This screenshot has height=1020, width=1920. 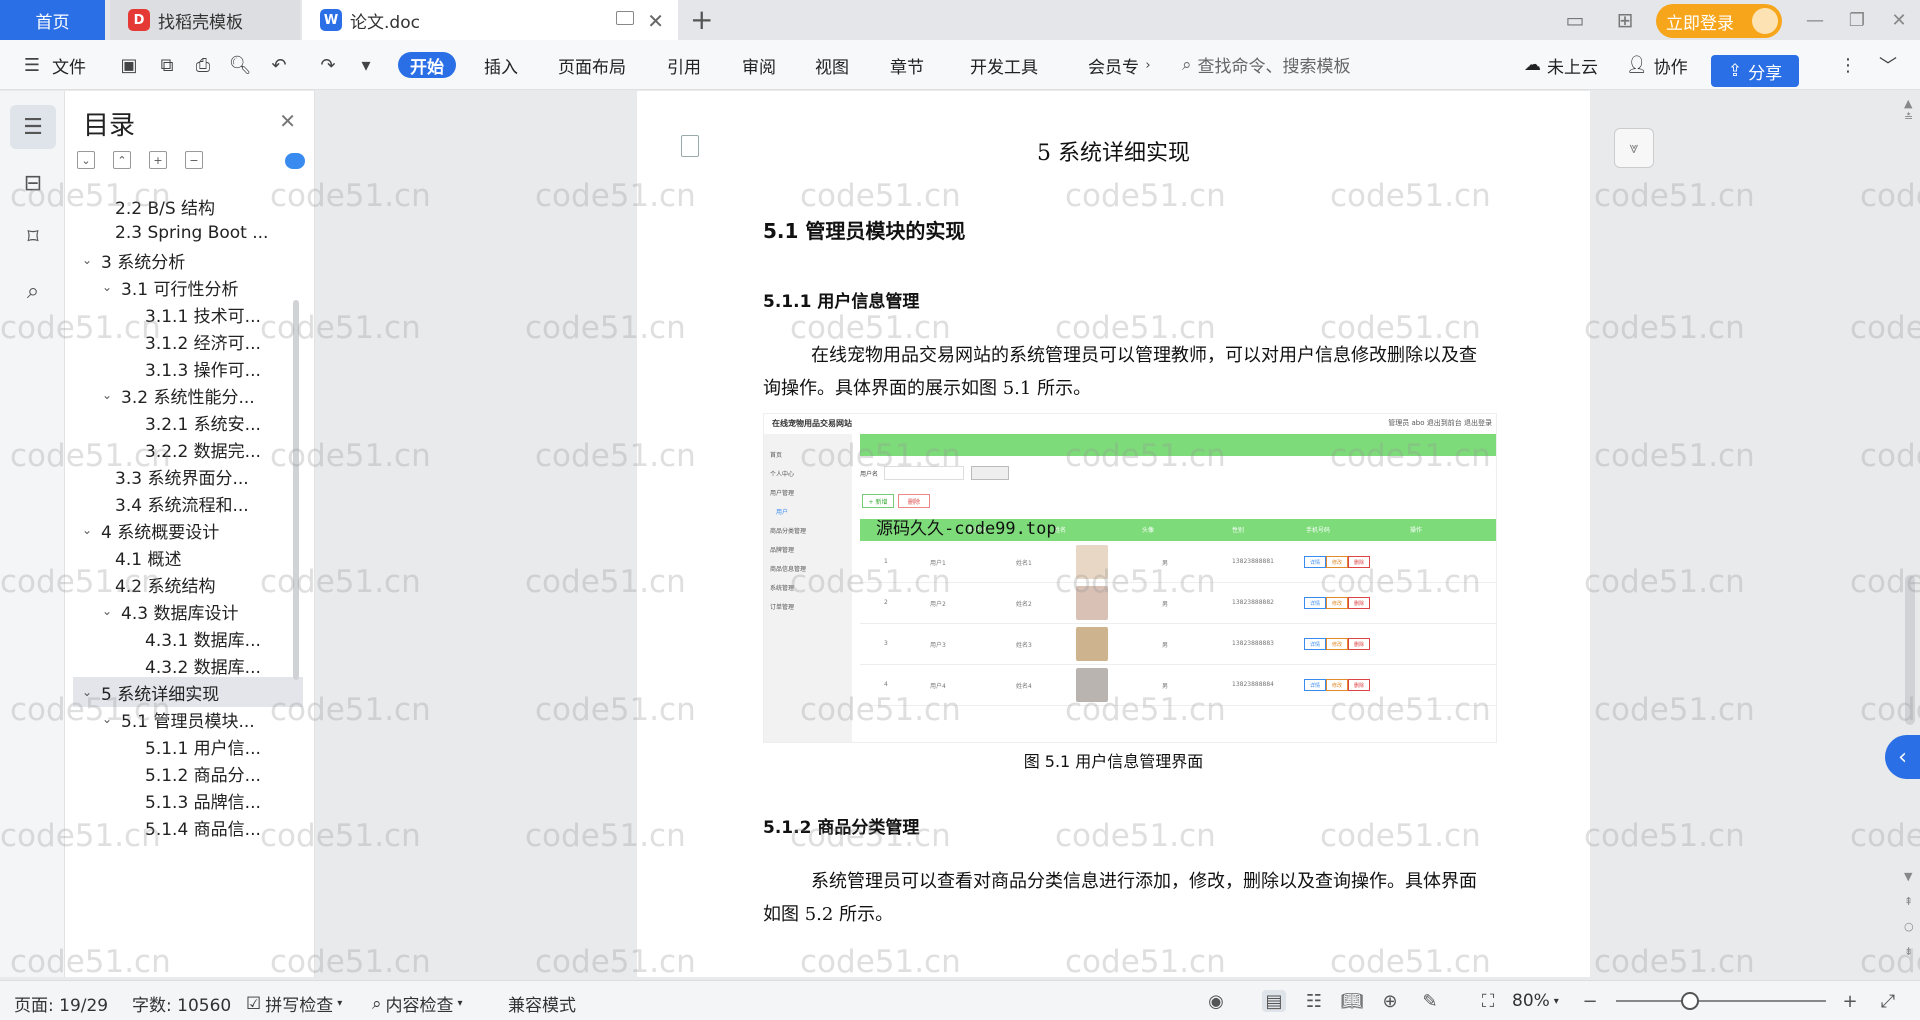 I want to click on select-browse-icon: ○, so click(x=1909, y=926).